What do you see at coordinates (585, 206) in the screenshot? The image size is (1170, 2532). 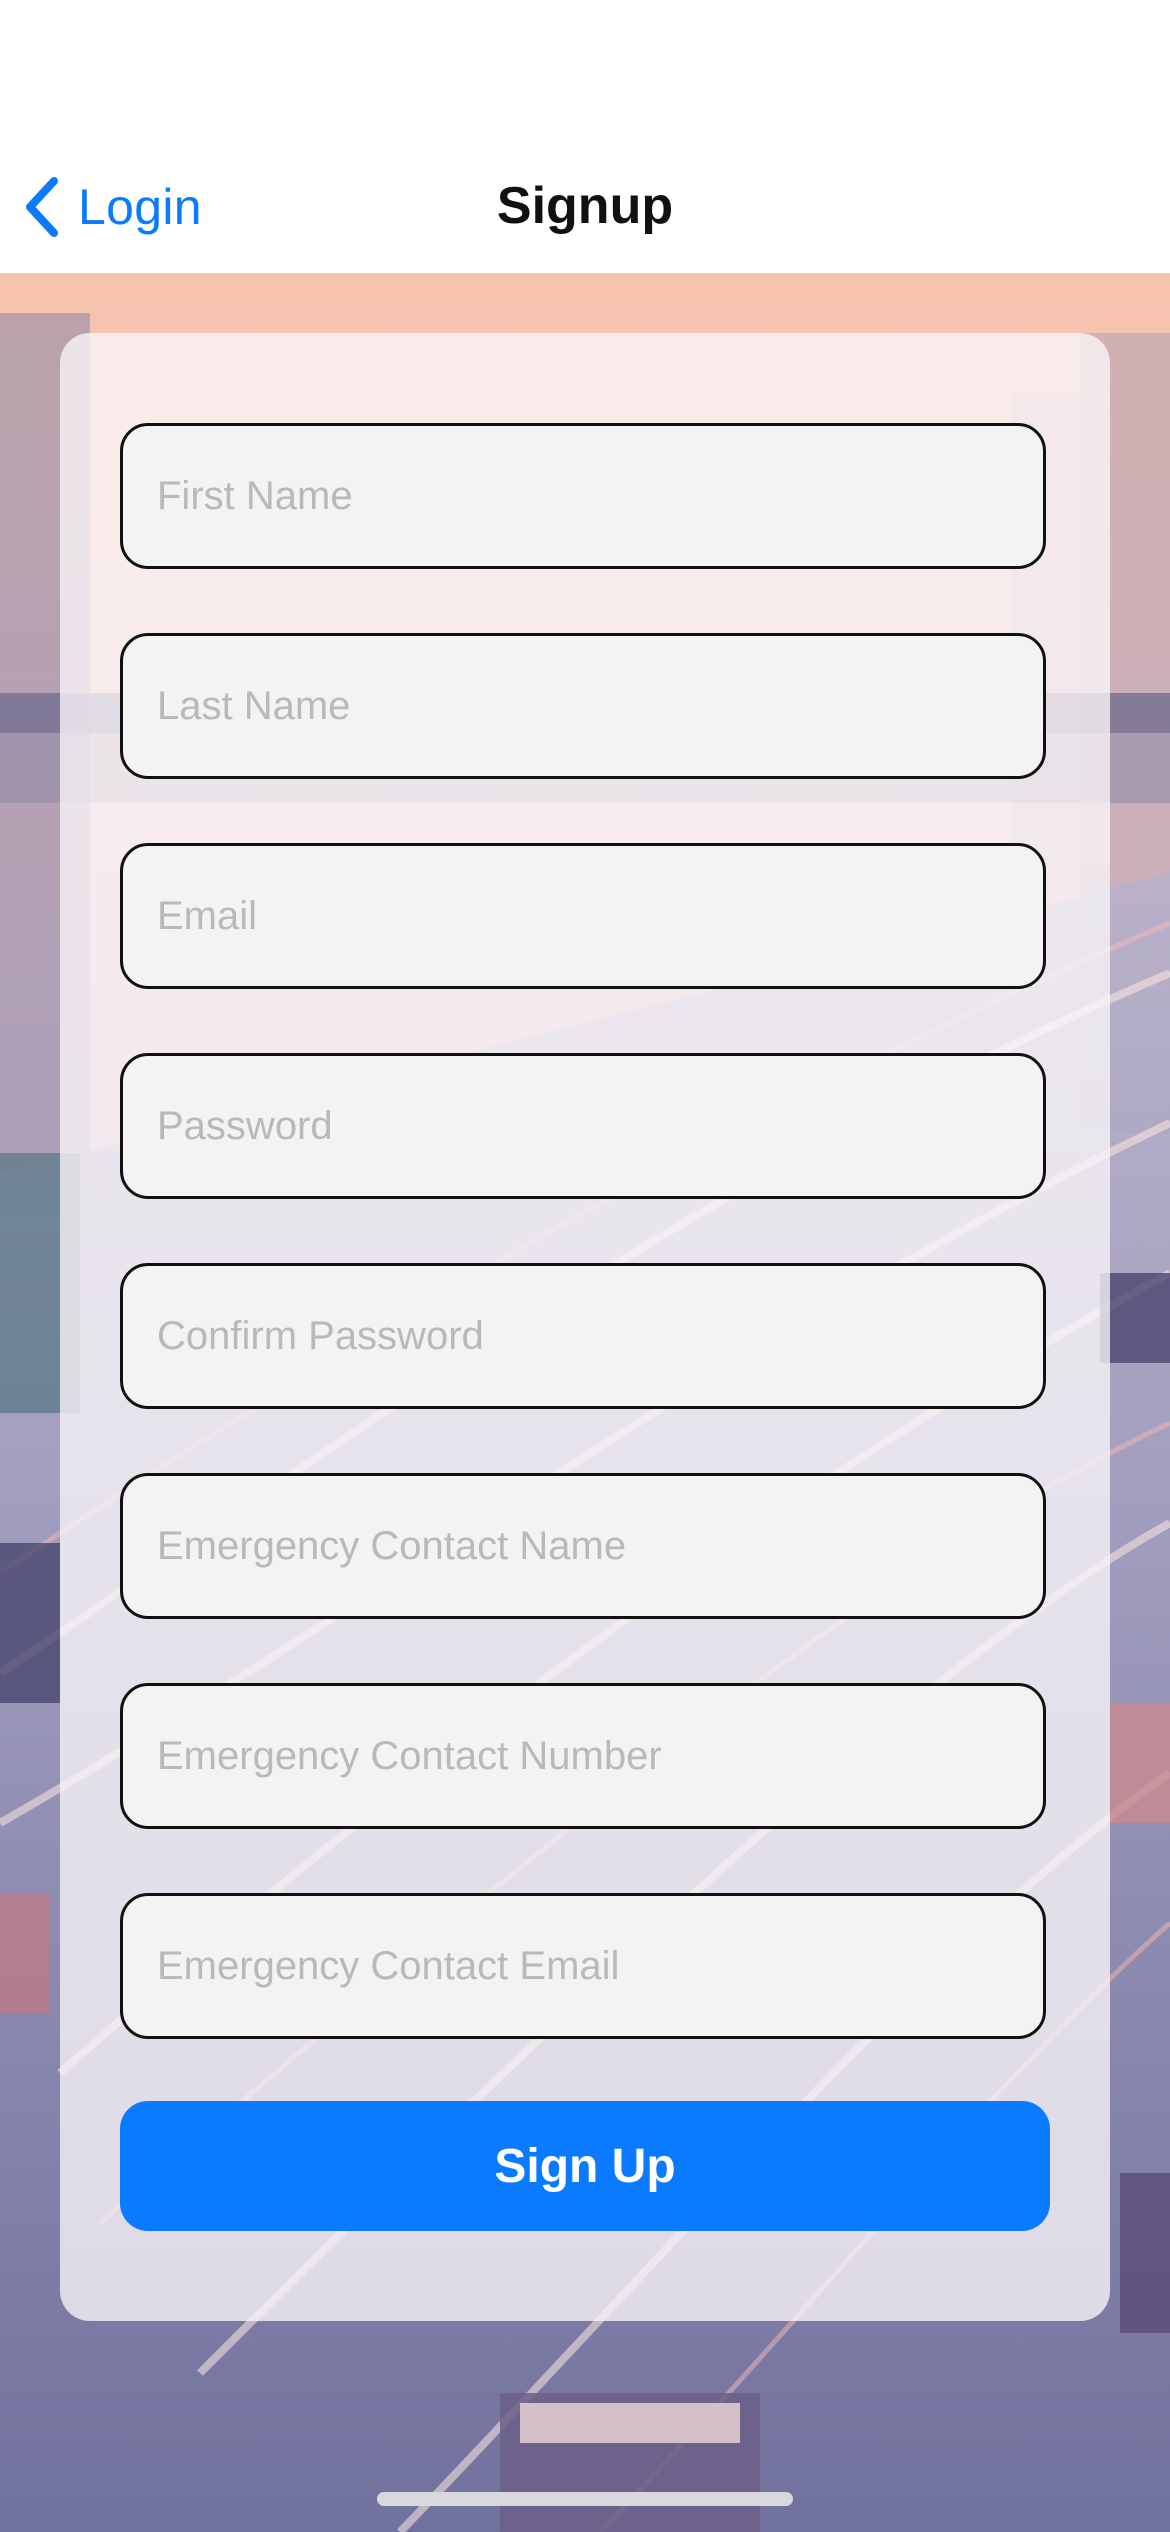 I see `page-title: Signup` at bounding box center [585, 206].